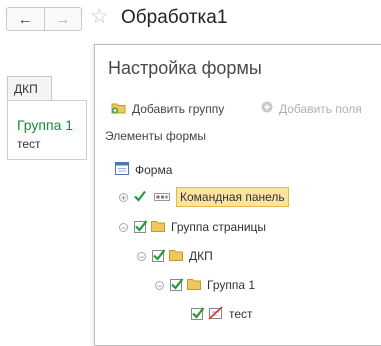 The width and height of the screenshot is (381, 346). I want to click on tab-dkp: ДКП, so click(29, 88).